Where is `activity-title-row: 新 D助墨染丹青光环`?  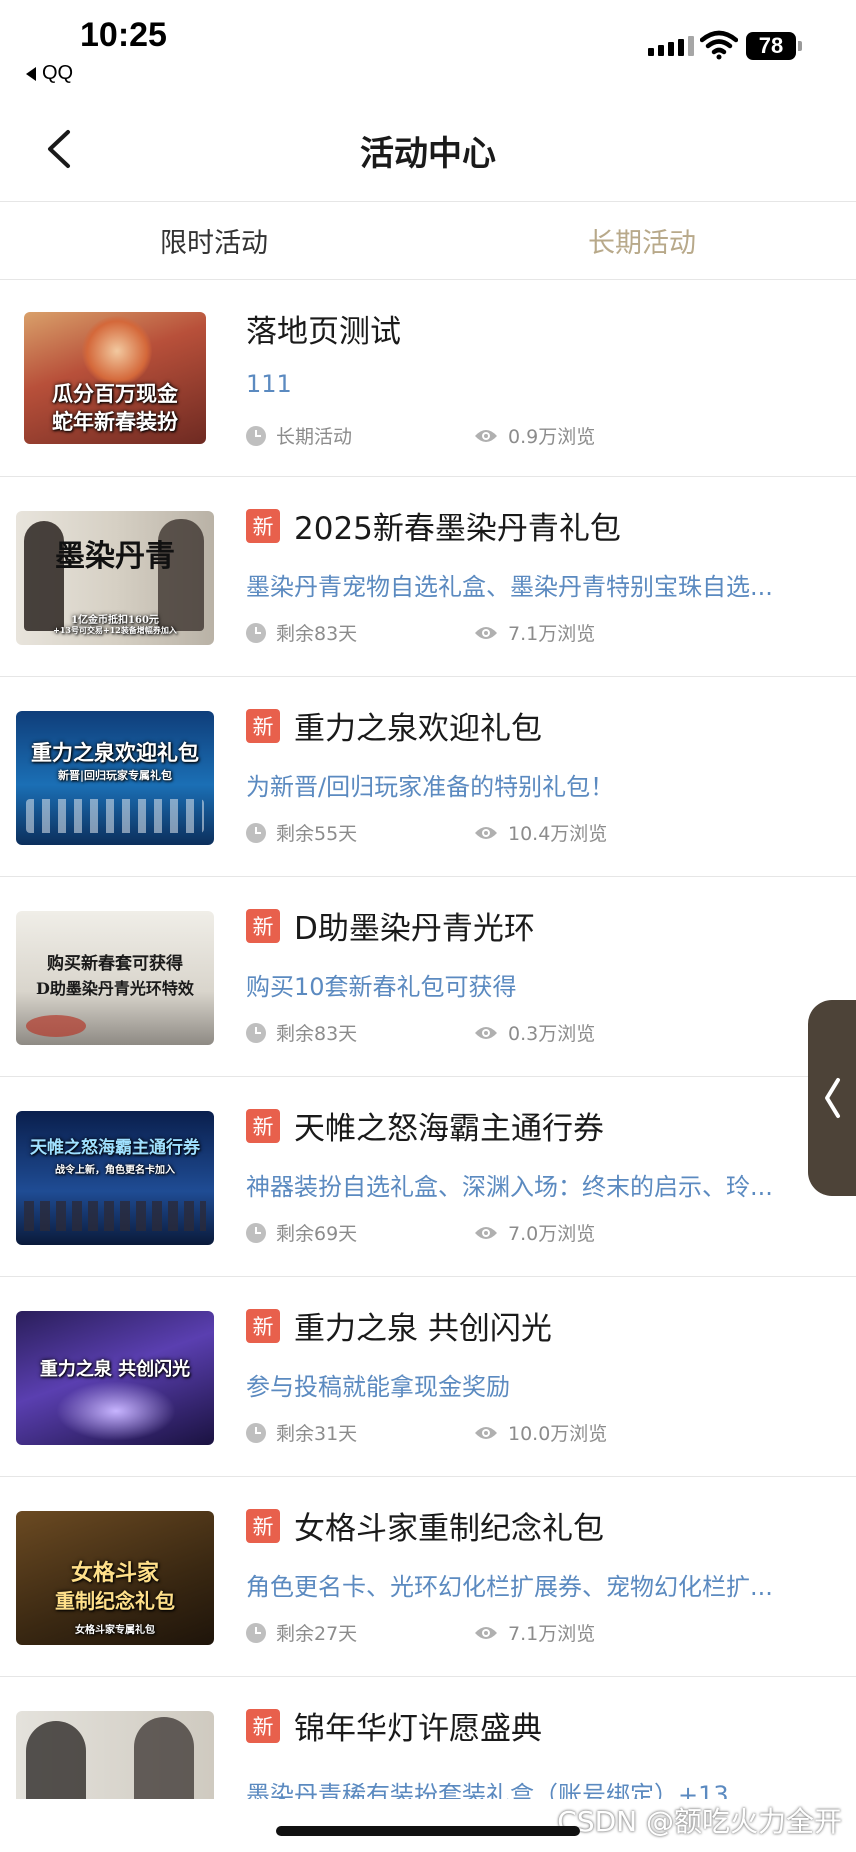
activity-title-row: 新 D助墨染丹青光环 is located at coordinates (390, 925).